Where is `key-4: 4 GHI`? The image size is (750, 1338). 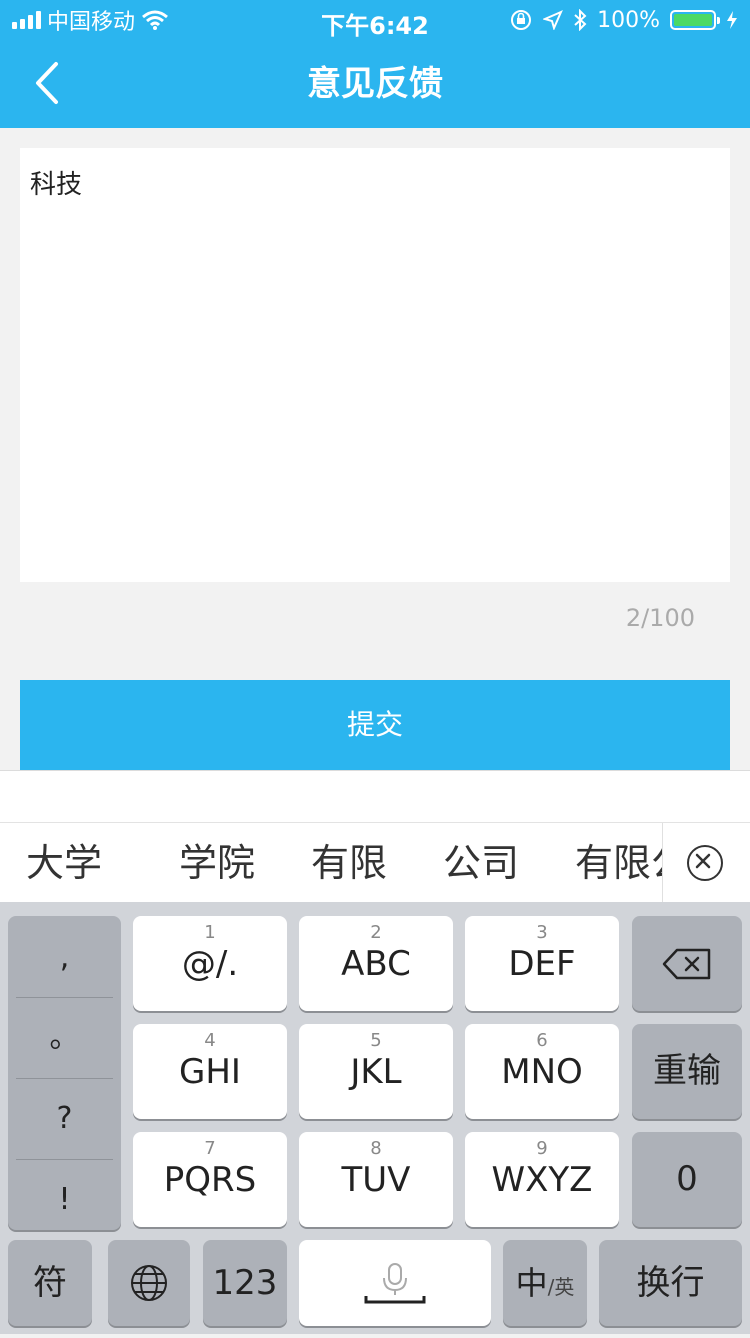 key-4: 4 GHI is located at coordinates (210, 1071).